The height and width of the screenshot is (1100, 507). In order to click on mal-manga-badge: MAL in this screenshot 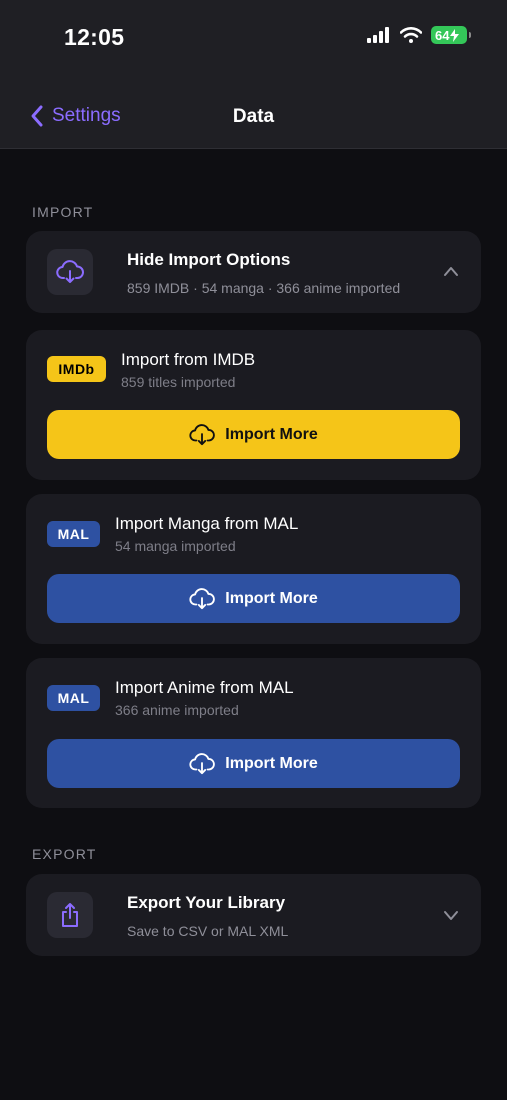, I will do `click(73, 534)`.